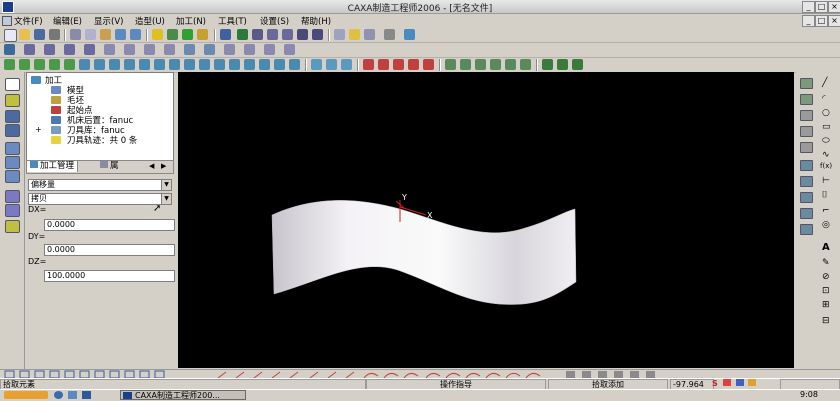  Describe the element at coordinates (806, 229) in the screenshot. I see `move-icon` at that location.